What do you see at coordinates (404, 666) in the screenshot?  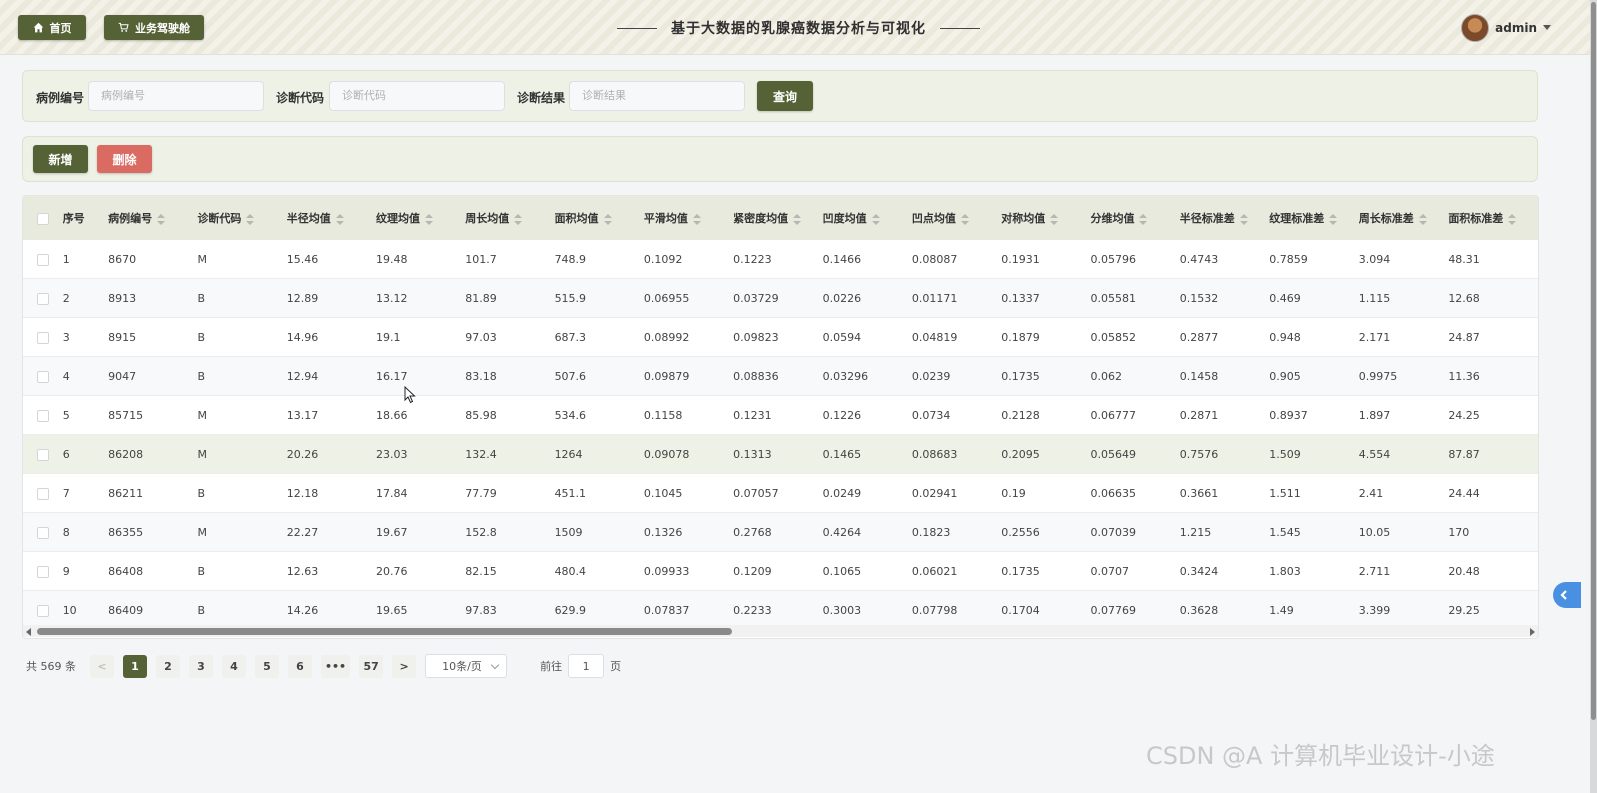 I see `next-page-button: >` at bounding box center [404, 666].